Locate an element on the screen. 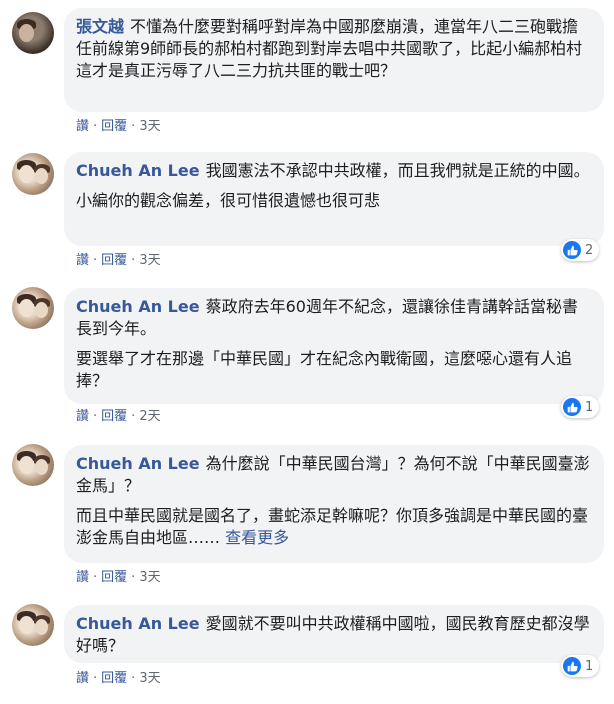 Image resolution: width=614 pixels, height=704 pixels. comment-author: 張文越 is located at coordinates (100, 26).